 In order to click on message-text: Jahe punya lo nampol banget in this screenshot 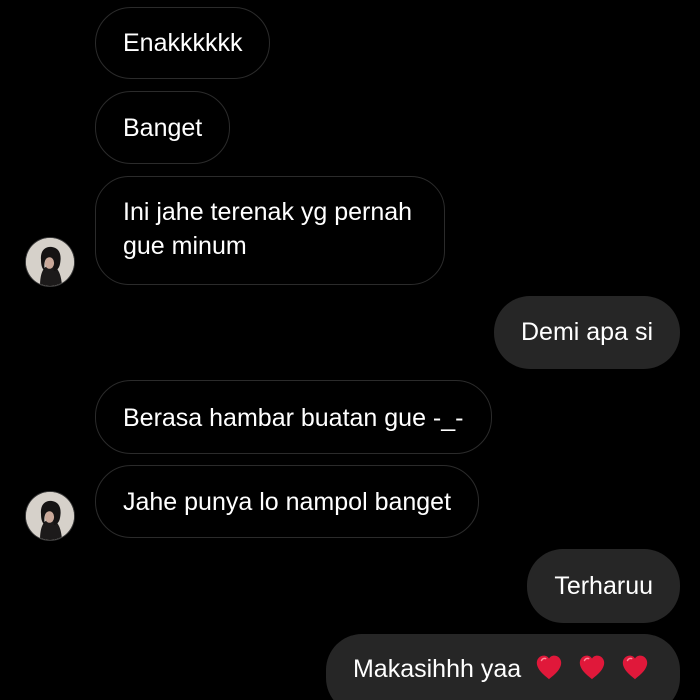, I will do `click(287, 502)`.